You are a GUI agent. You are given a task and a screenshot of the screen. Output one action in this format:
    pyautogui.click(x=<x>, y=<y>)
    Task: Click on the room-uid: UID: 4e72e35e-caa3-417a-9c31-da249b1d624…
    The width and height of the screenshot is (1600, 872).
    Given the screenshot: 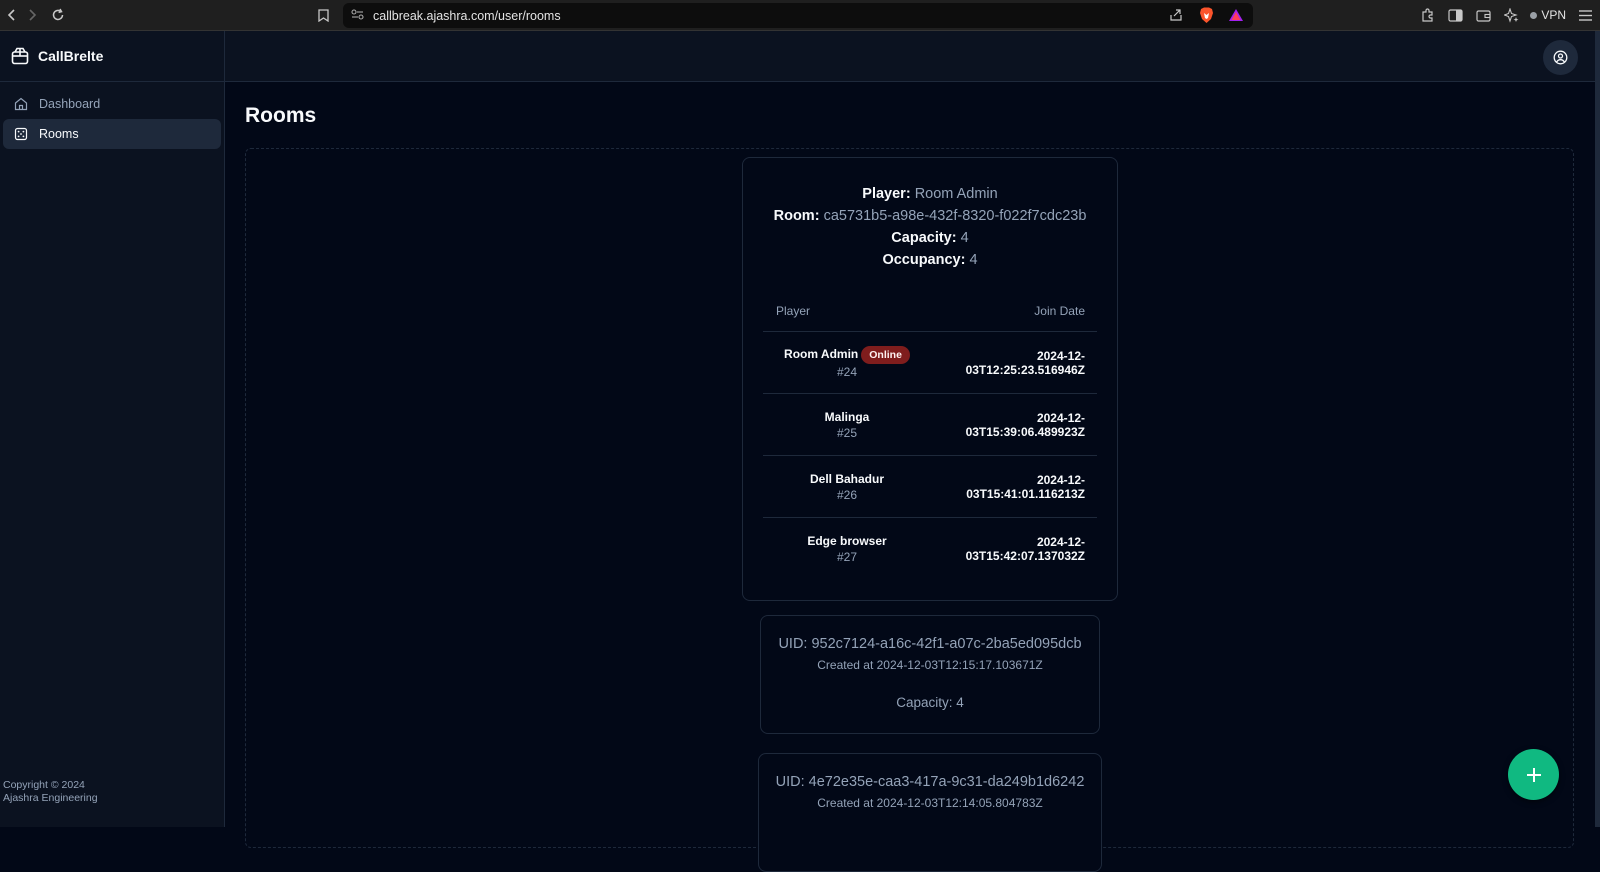 What is the action you would take?
    pyautogui.click(x=930, y=782)
    